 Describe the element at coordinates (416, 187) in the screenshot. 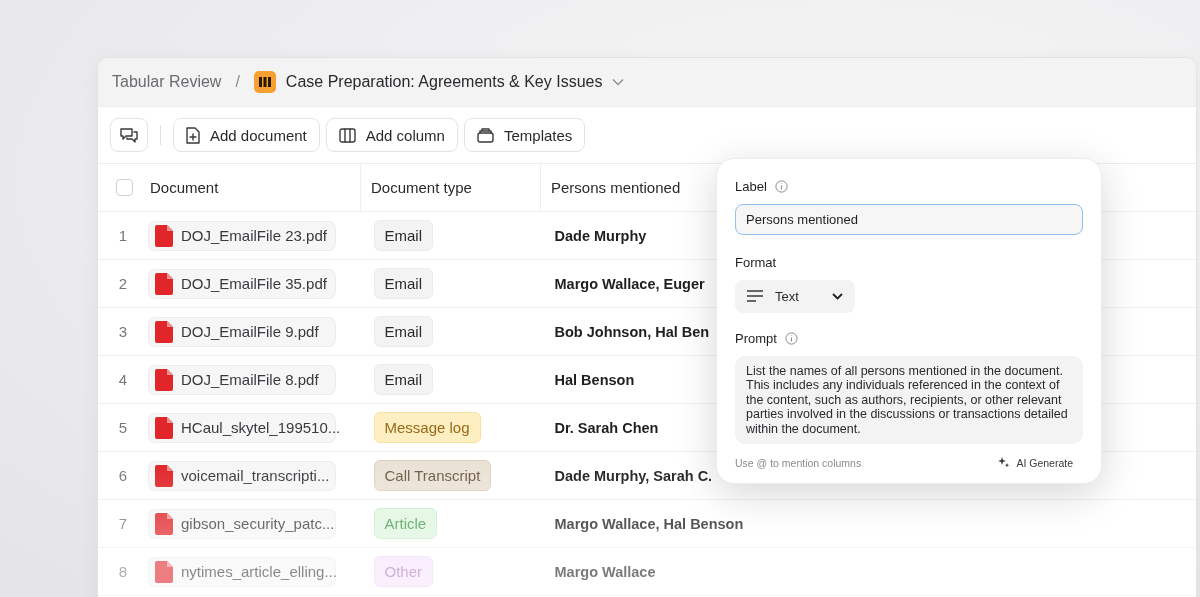

I see `column-header: Document type` at that location.